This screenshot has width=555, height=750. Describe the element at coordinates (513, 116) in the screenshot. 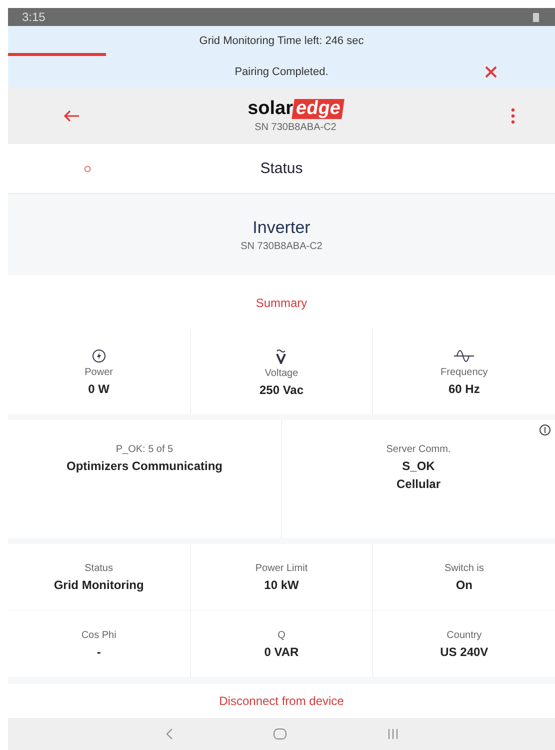

I see `more-menu-icon` at that location.